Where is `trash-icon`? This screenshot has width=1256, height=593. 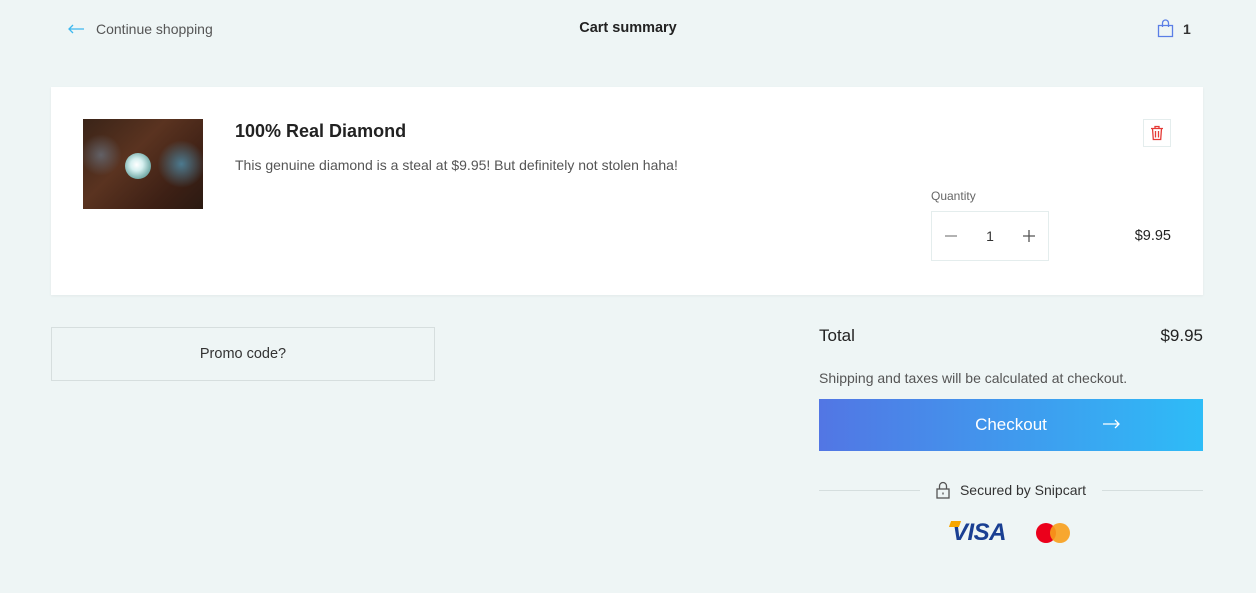
trash-icon is located at coordinates (1157, 133).